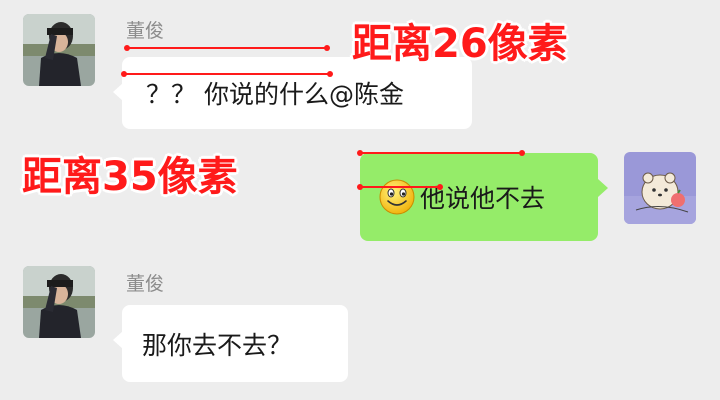  Describe the element at coordinates (130, 177) in the screenshot. I see `distance-annotation: 距离35像素` at that location.